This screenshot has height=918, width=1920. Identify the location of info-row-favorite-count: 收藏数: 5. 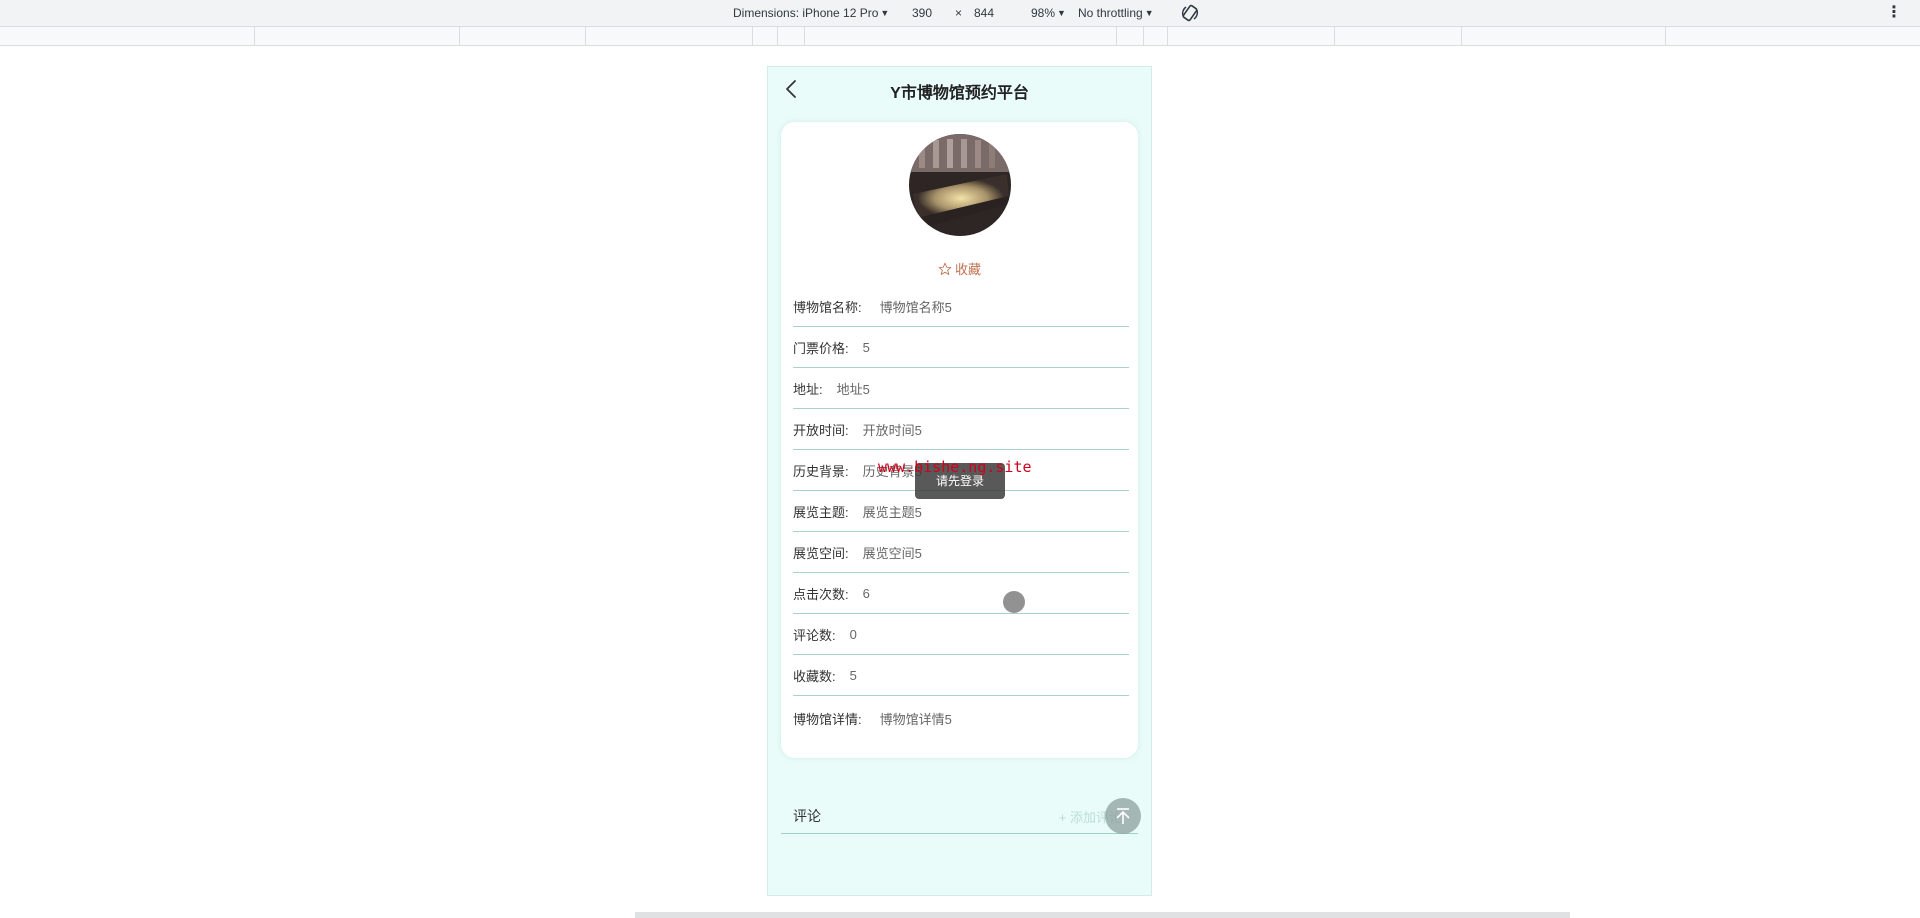
(961, 675).